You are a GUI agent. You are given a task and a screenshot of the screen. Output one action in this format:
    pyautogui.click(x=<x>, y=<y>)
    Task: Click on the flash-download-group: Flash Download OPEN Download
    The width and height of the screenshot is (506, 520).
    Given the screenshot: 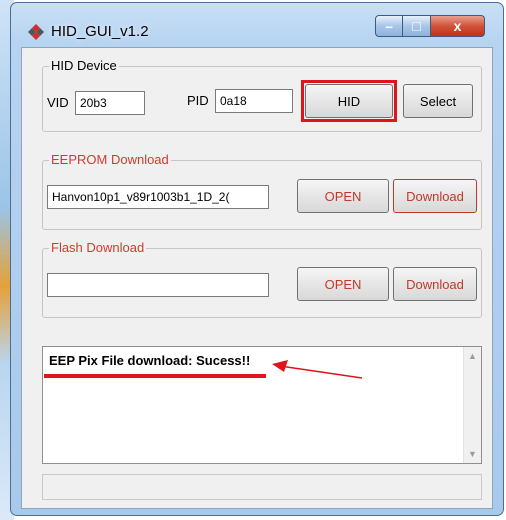 What is the action you would take?
    pyautogui.click(x=262, y=279)
    